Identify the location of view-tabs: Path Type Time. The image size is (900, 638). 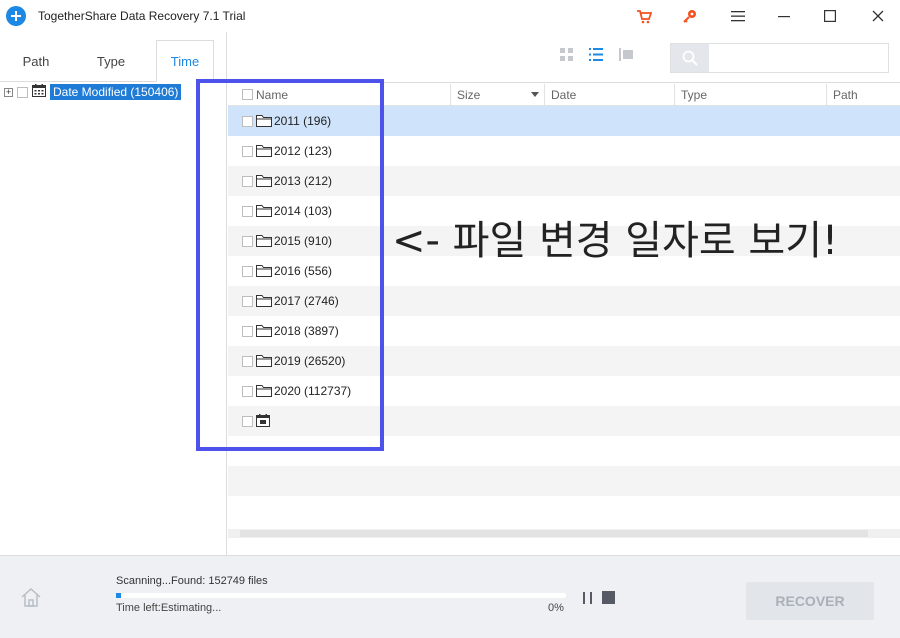
(113, 61).